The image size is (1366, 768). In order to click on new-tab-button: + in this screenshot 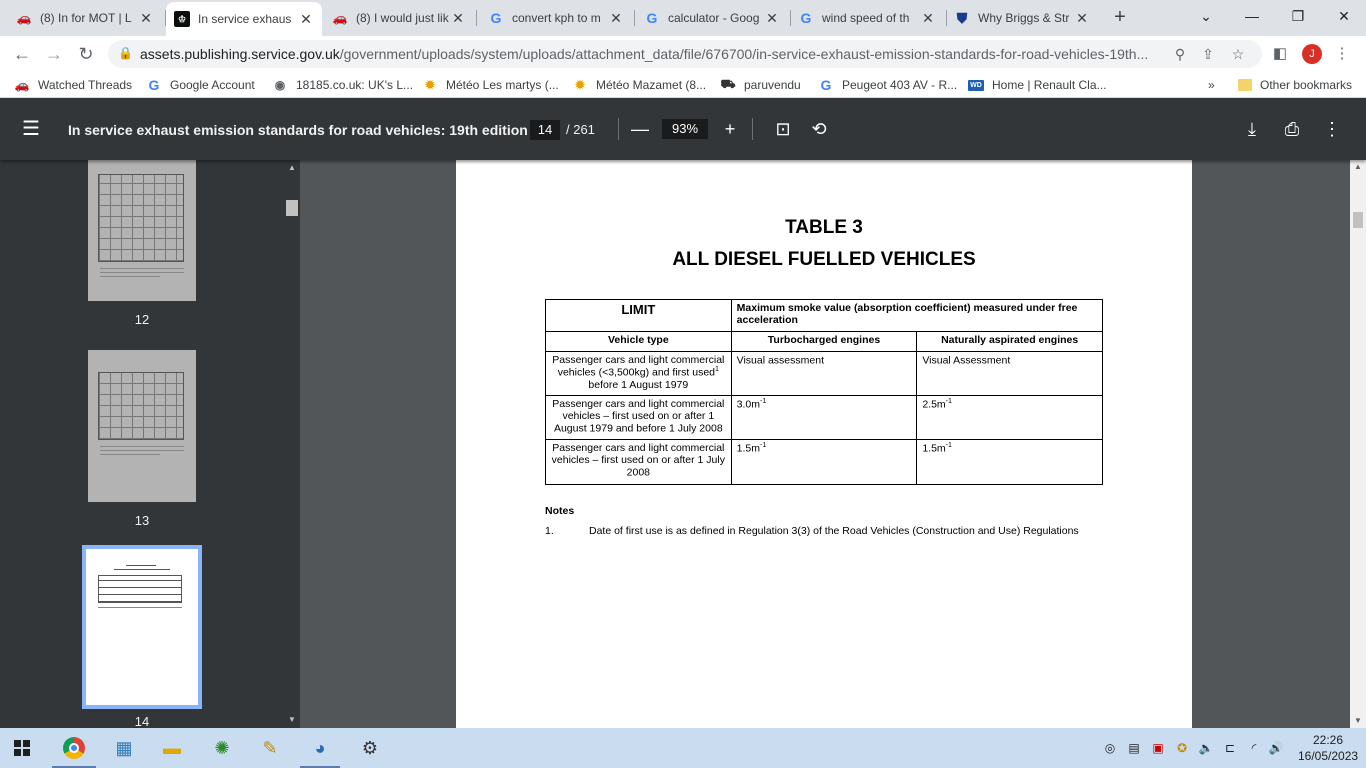, I will do `click(1120, 18)`.